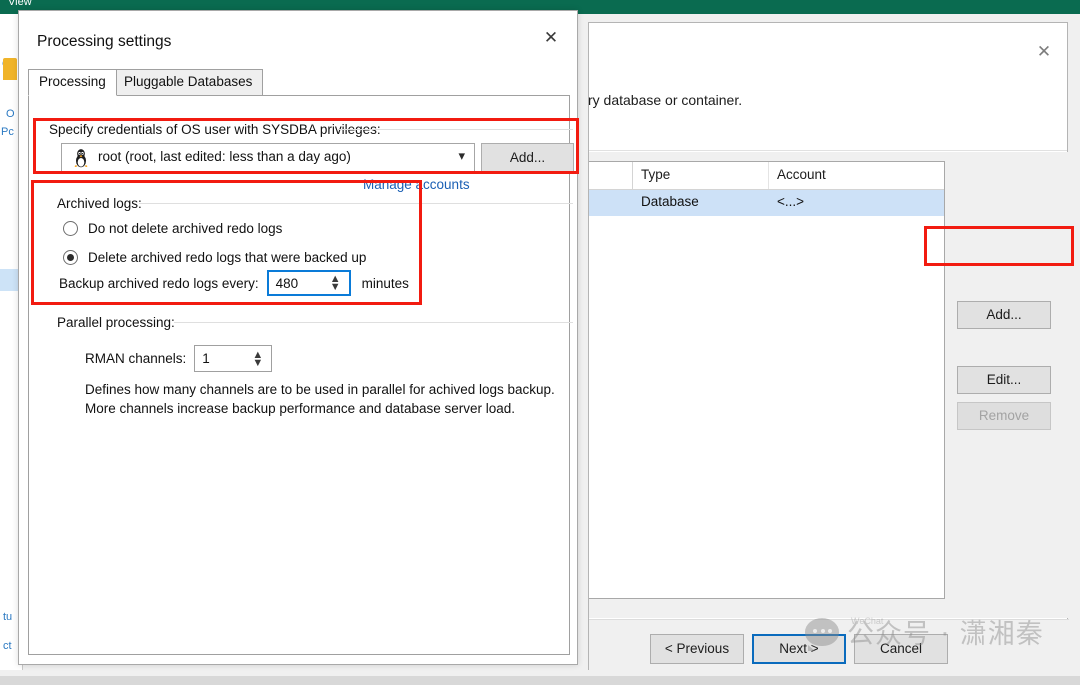 The height and width of the screenshot is (685, 1080). What do you see at coordinates (185, 228) in the screenshot?
I see `radio-do-not-delete-label: Do not delete archived redo logs` at bounding box center [185, 228].